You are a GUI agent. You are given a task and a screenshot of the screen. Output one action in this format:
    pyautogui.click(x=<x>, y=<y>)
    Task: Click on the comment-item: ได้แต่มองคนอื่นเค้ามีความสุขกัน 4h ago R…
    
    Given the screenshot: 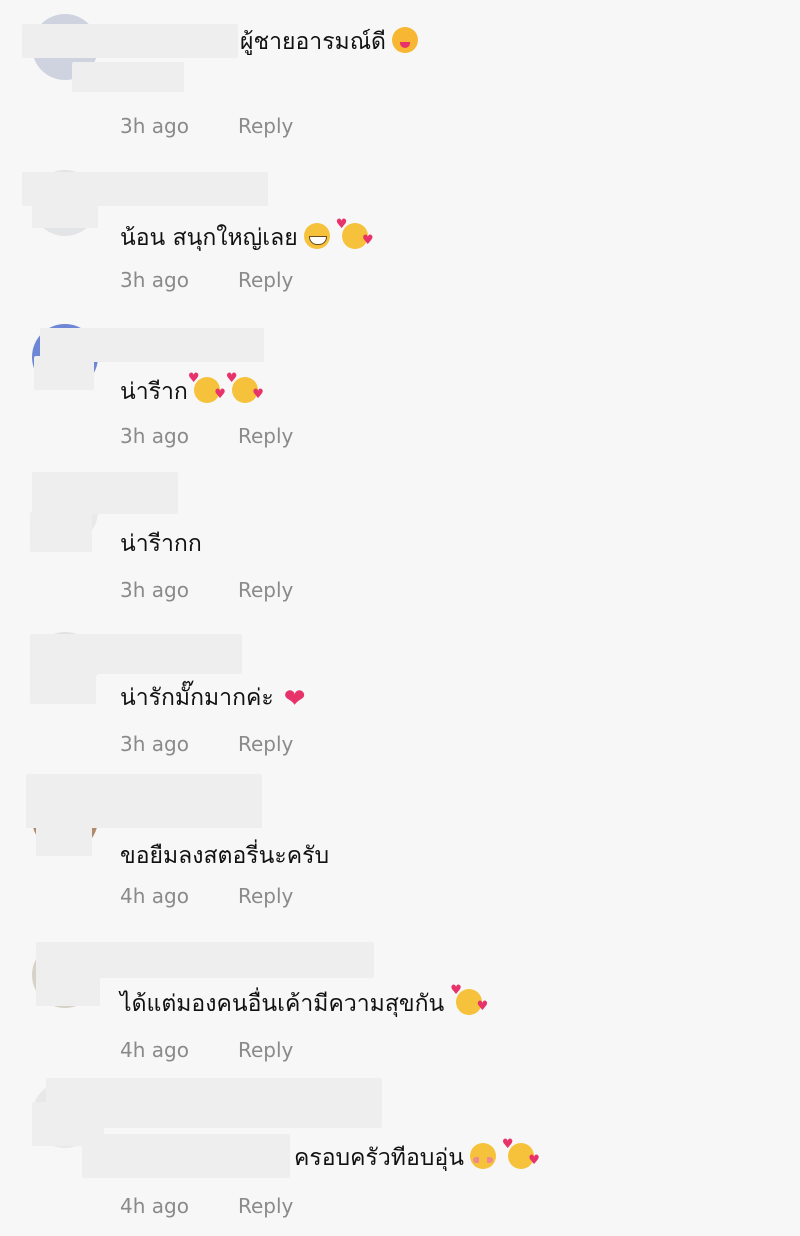 What is the action you would take?
    pyautogui.click(x=400, y=1019)
    